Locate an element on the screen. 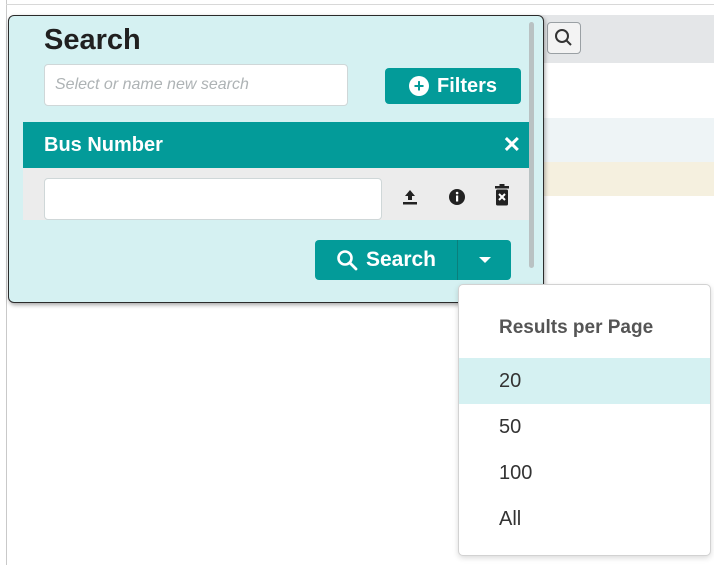 The height and width of the screenshot is (565, 714). menu-item-50: 50 is located at coordinates (584, 427).